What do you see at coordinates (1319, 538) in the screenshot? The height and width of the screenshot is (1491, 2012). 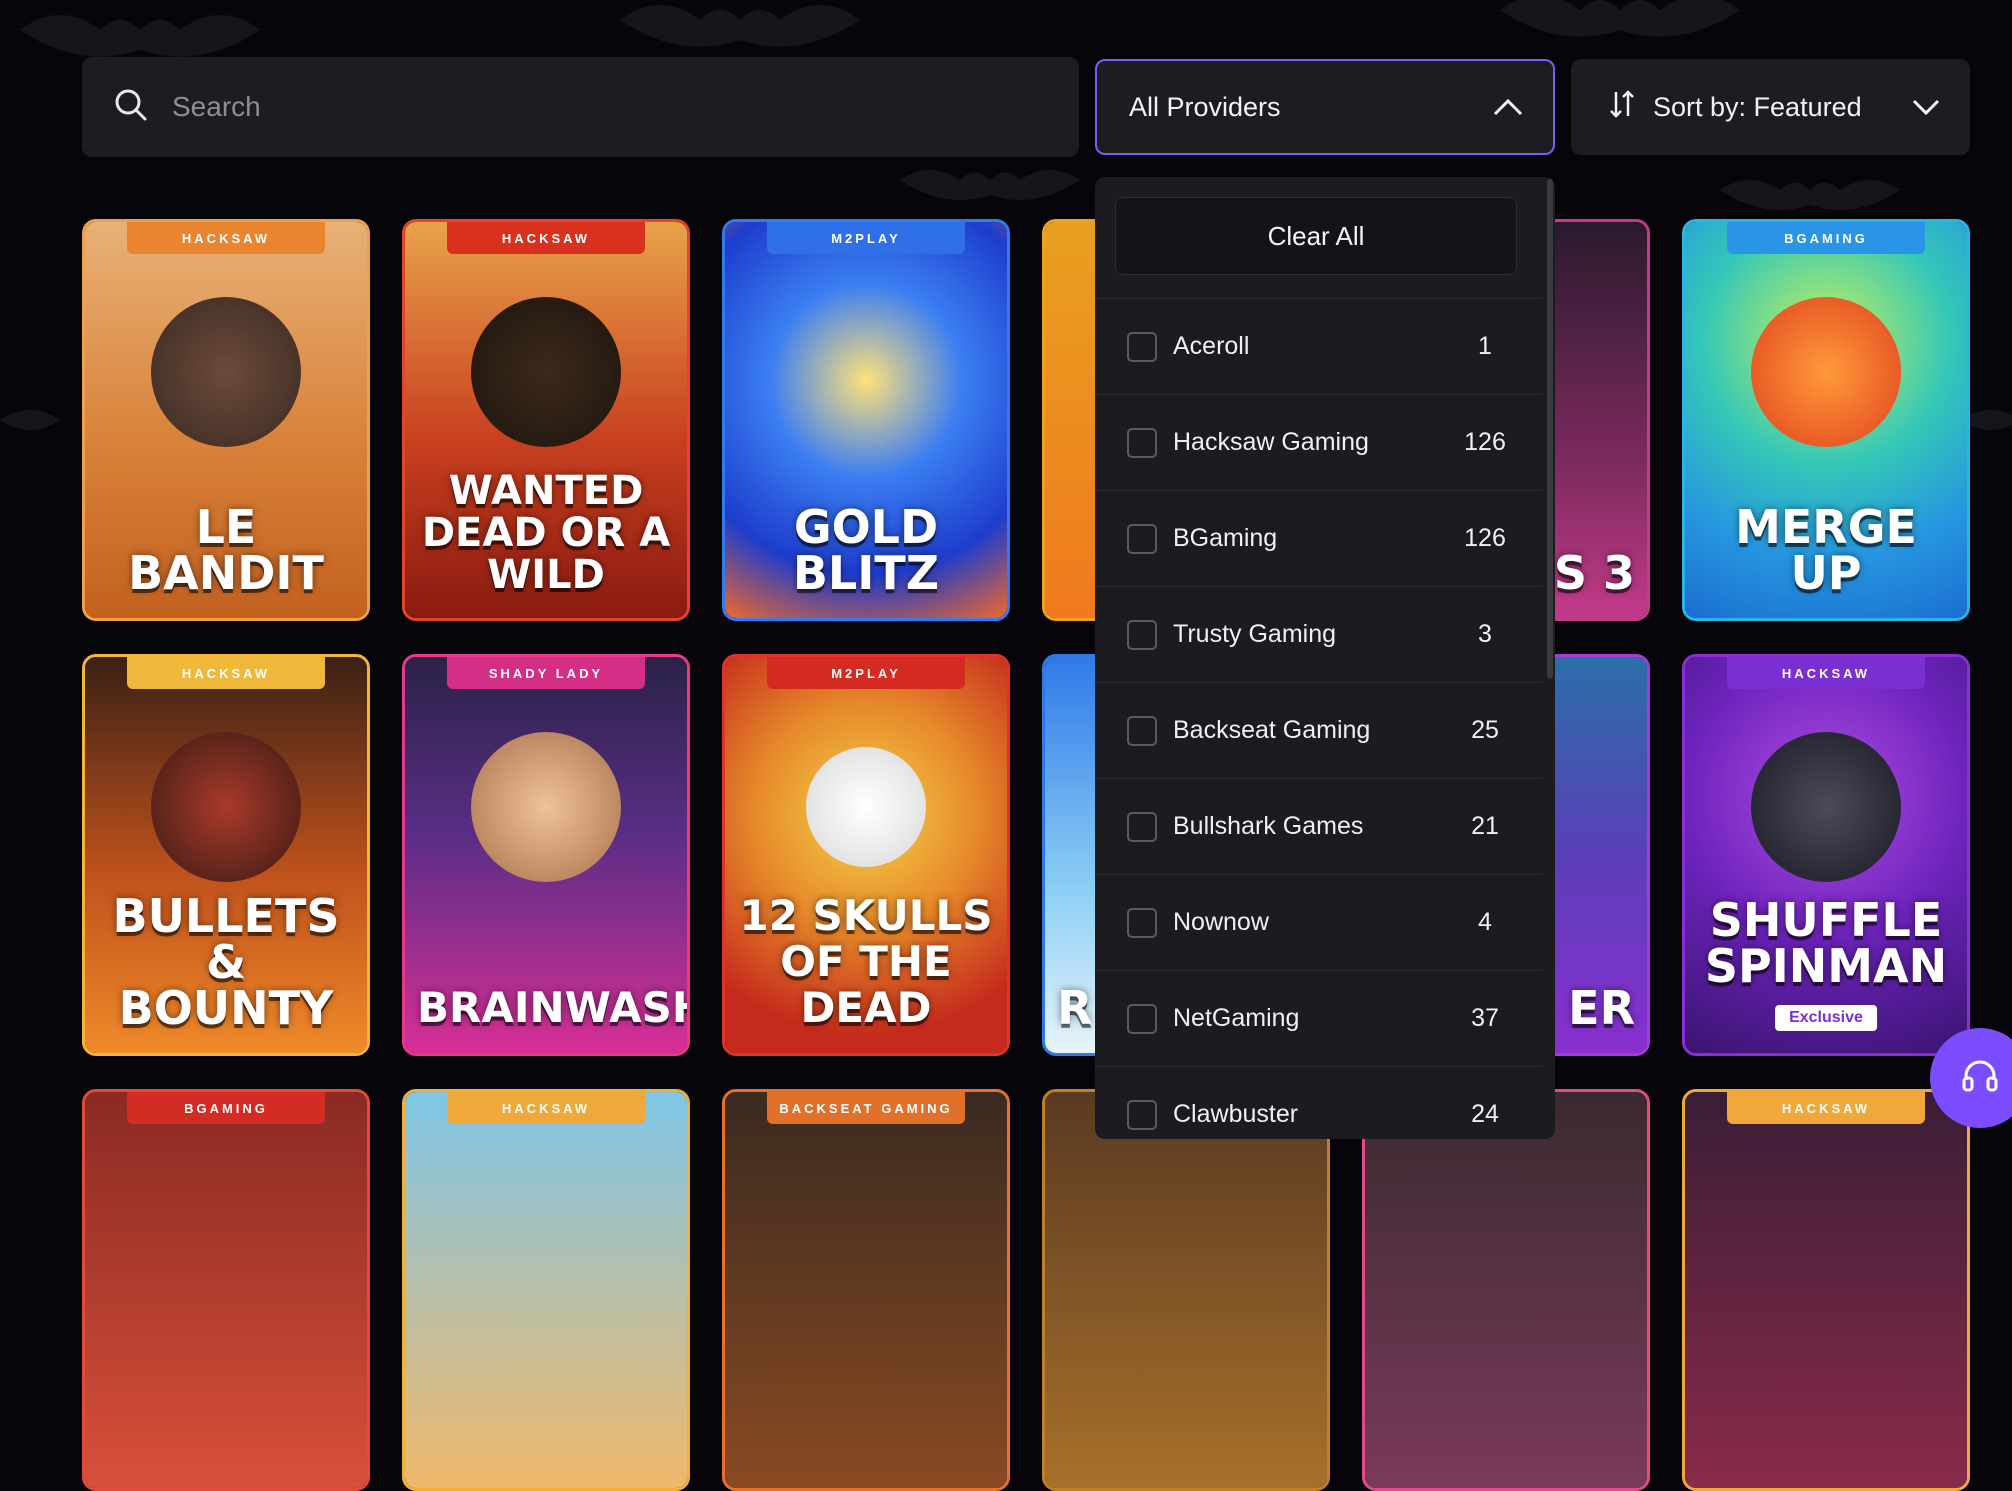 I see `provider-option: BGaming 126` at bounding box center [1319, 538].